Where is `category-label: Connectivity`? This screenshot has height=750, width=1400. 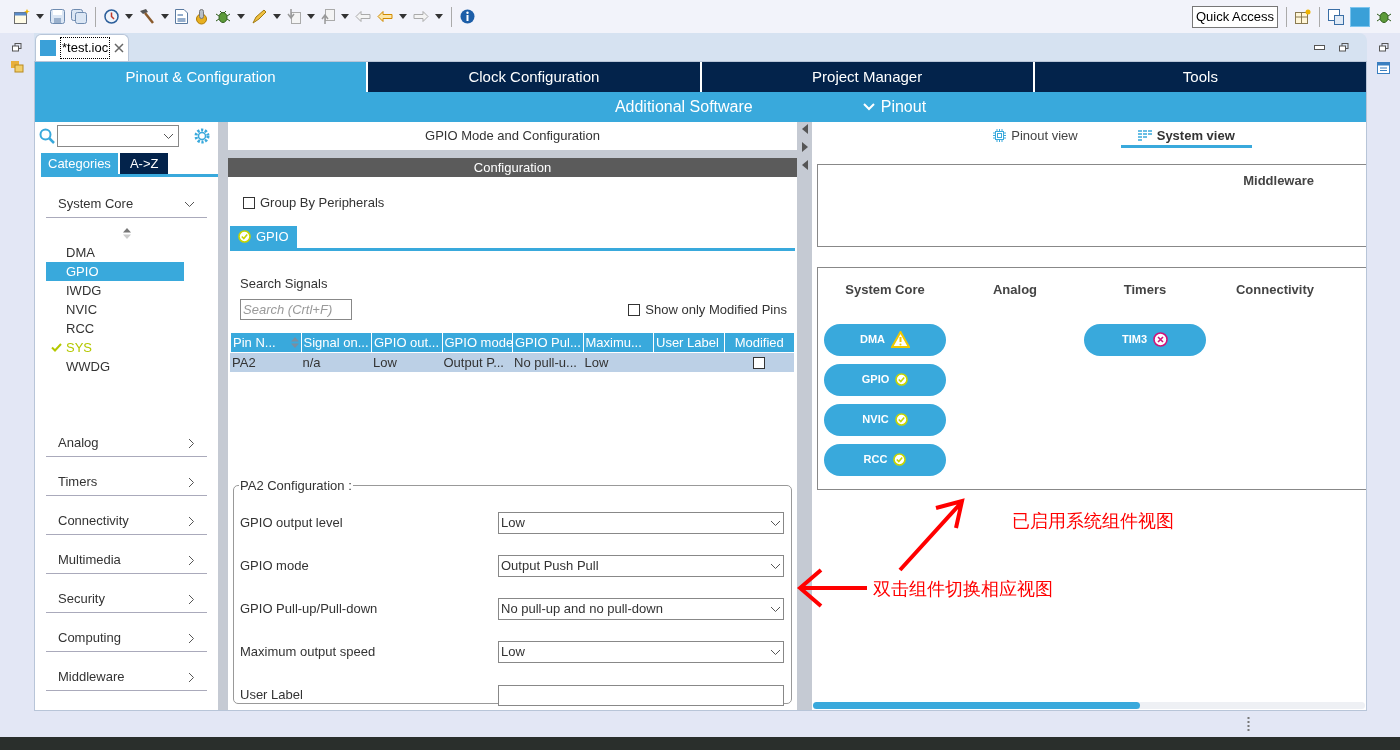 category-label: Connectivity is located at coordinates (93, 521).